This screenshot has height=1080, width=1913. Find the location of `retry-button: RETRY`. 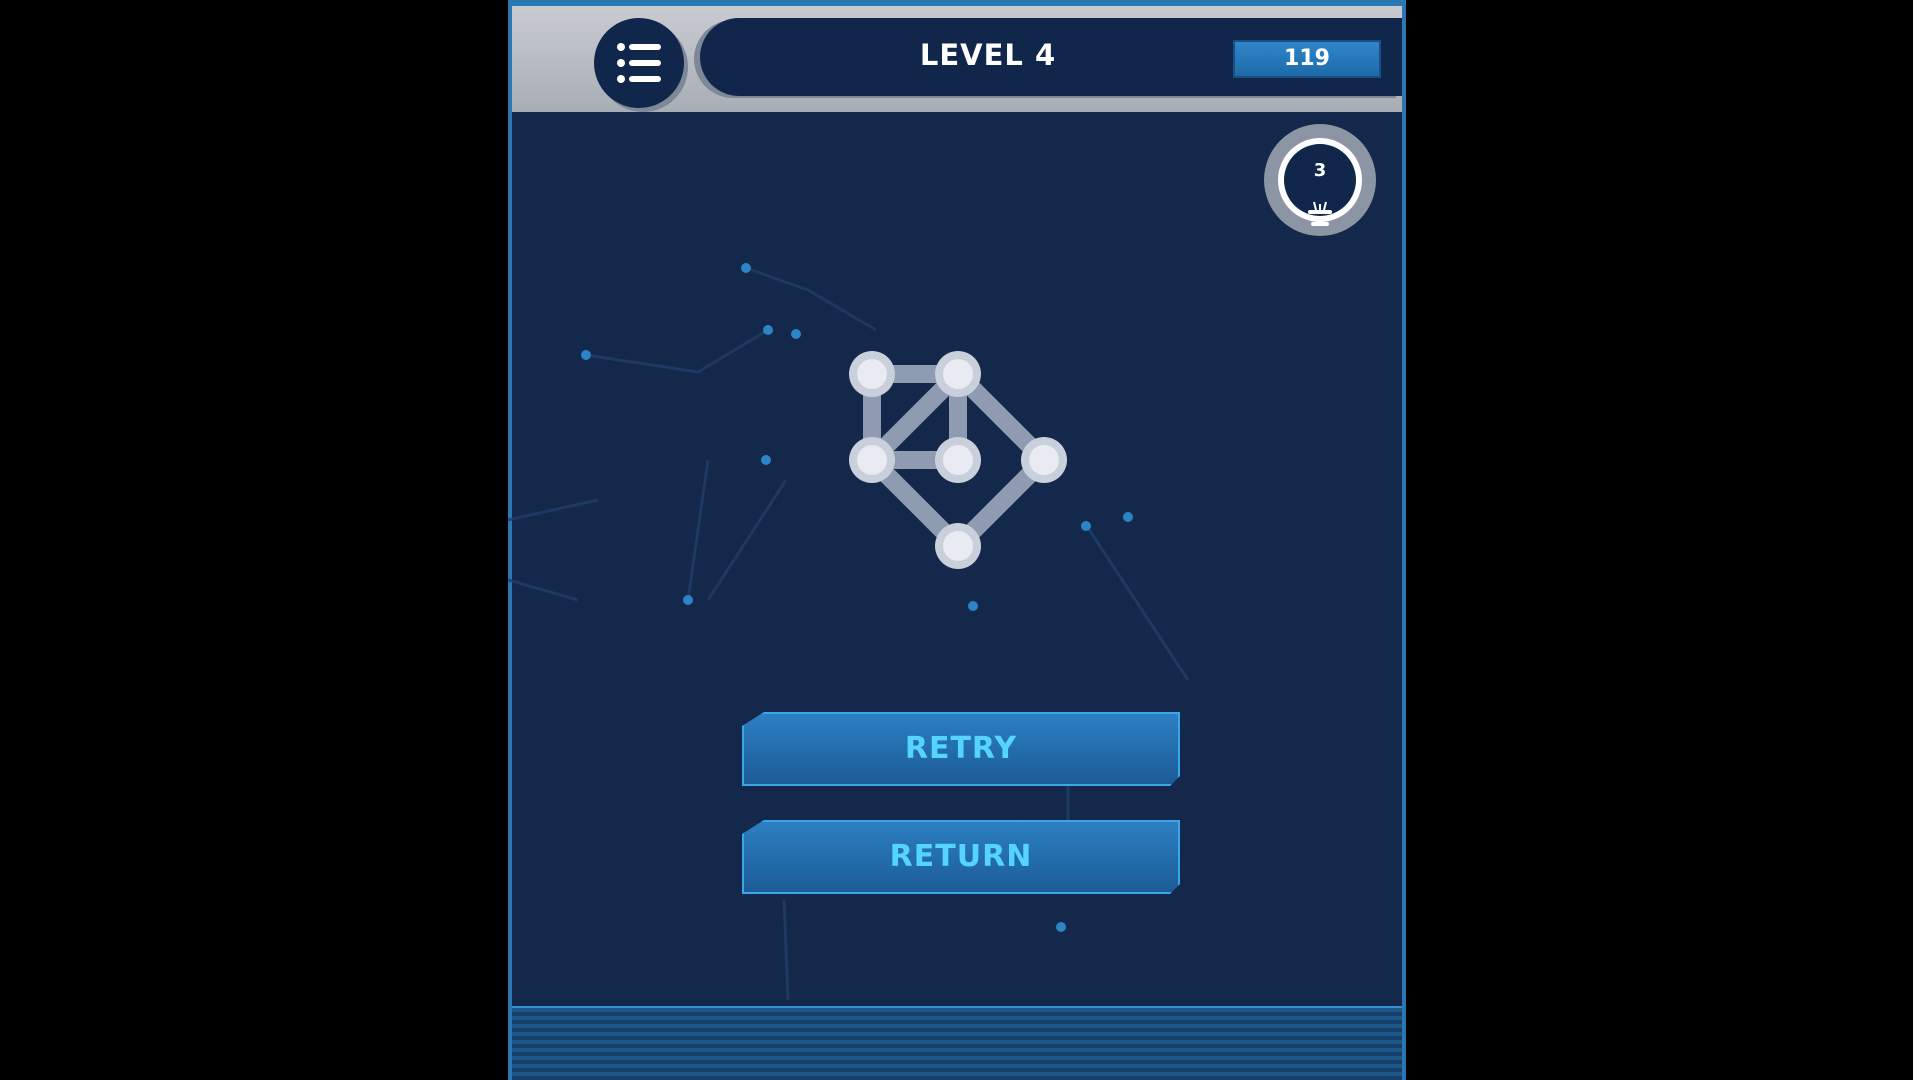

retry-button: RETRY is located at coordinates (961, 749).